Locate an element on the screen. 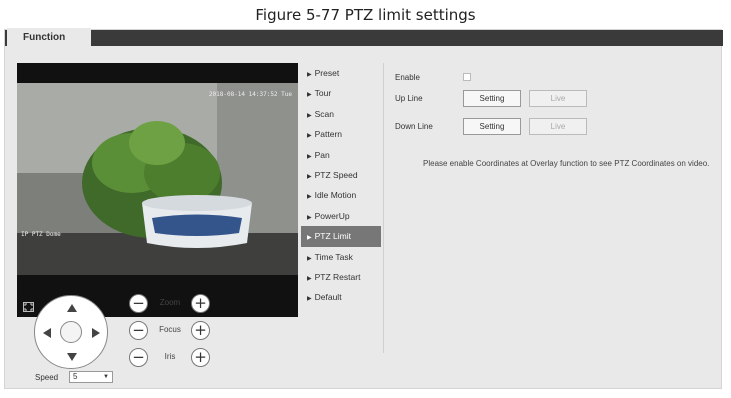 Image resolution: width=731 pixels, height=398 pixels. up-line-label: Up Line is located at coordinates (409, 98).